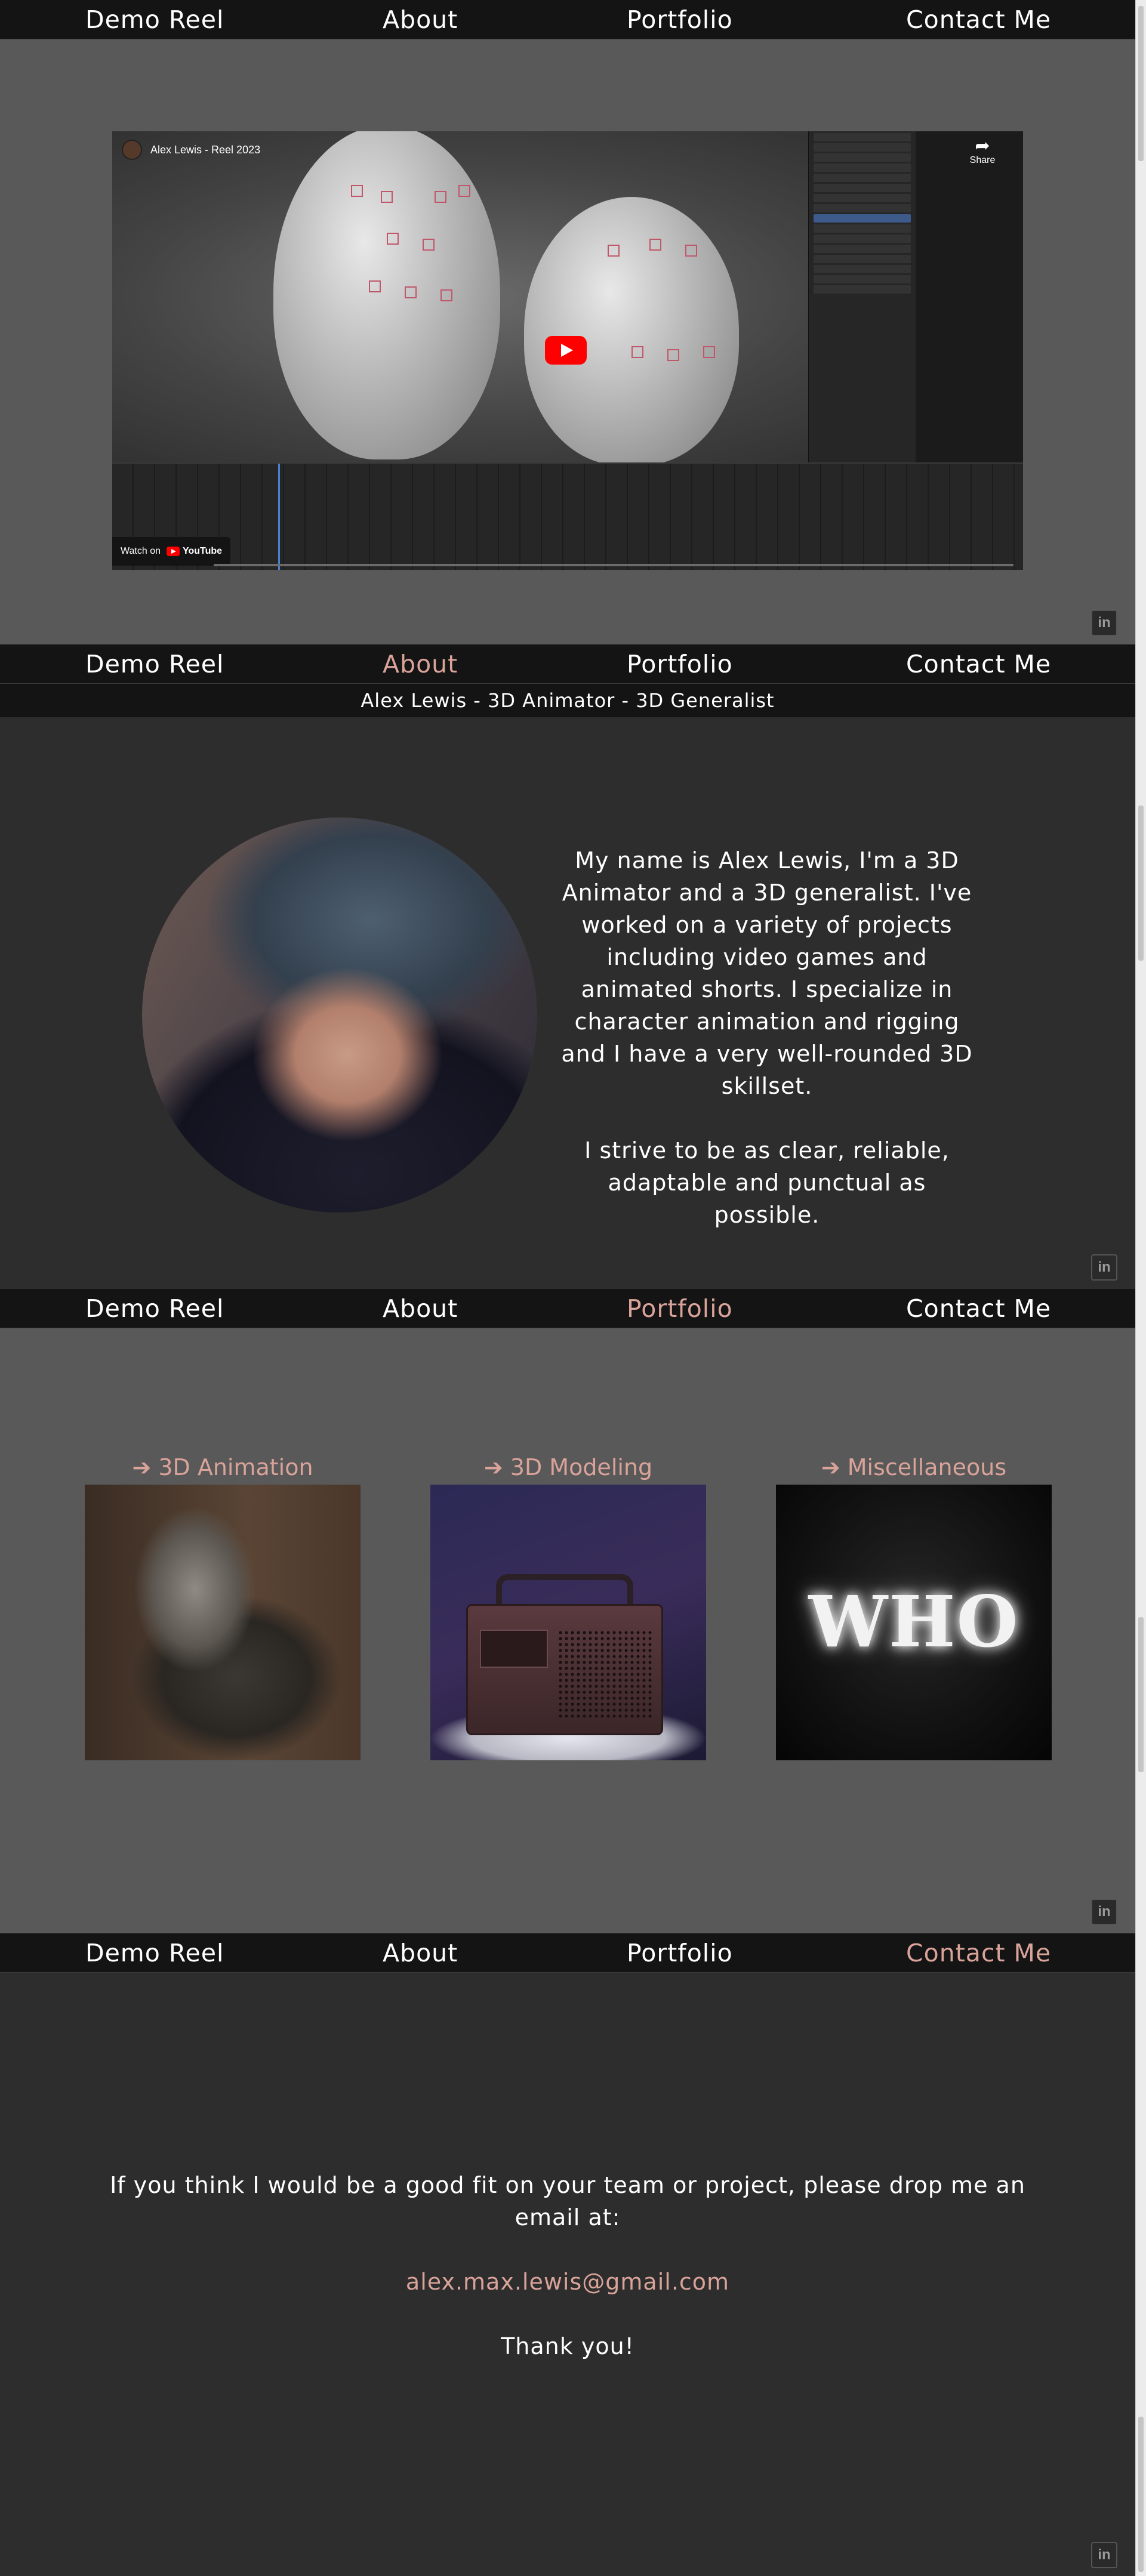 The width and height of the screenshot is (1146, 2576). I want to click on who-logo-text: WHO, so click(913, 1622).